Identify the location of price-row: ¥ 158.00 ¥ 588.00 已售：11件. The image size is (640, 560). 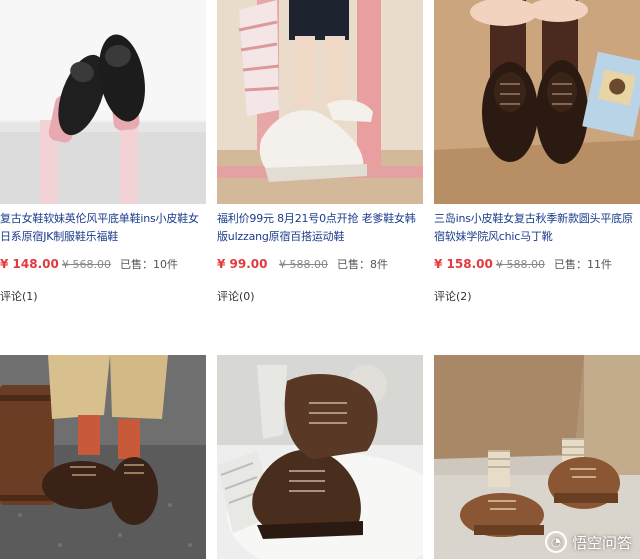
(537, 264).